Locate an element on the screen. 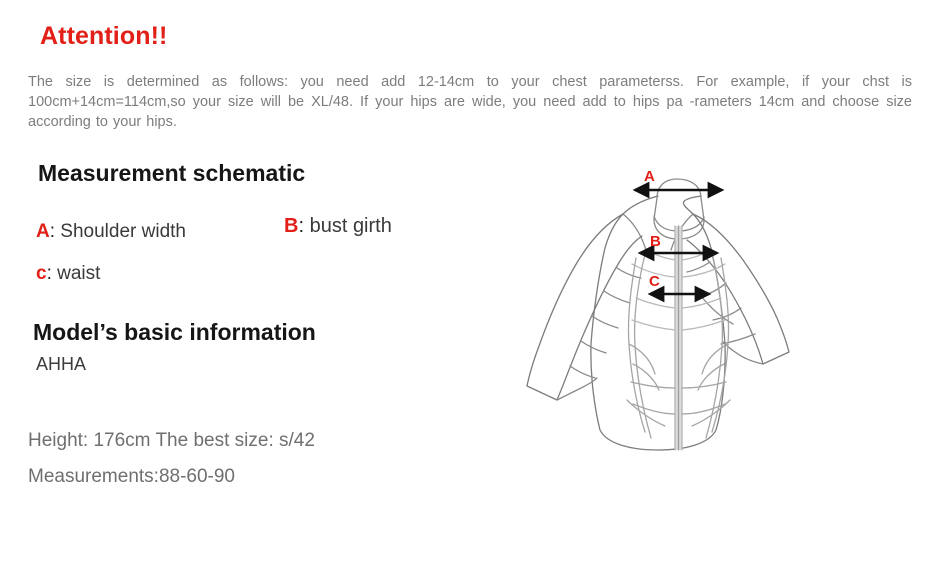  quilt-row-2-right is located at coordinates (701, 303).